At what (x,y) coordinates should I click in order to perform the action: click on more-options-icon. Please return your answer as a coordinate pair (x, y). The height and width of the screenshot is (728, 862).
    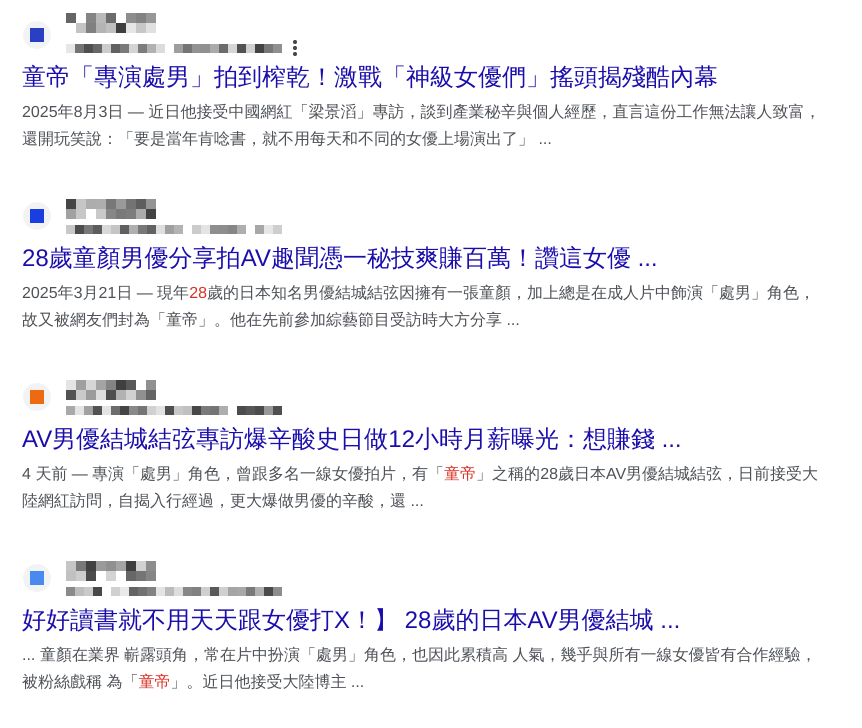
    Looking at the image, I should click on (295, 48).